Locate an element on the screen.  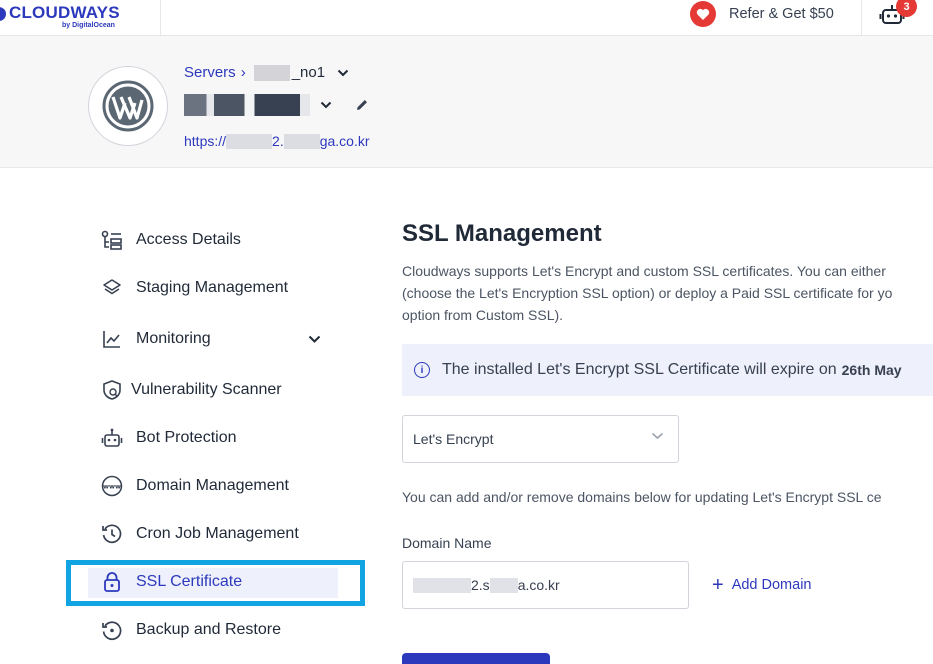
page-title: SSL Management is located at coordinates (502, 233).